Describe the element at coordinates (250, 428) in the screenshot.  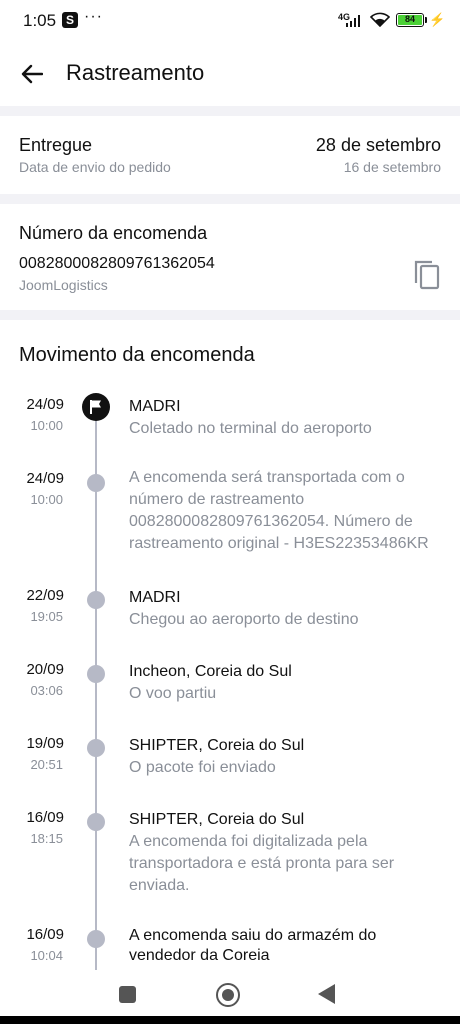
I see `event-description: Coletado no terminal do aeroporto` at that location.